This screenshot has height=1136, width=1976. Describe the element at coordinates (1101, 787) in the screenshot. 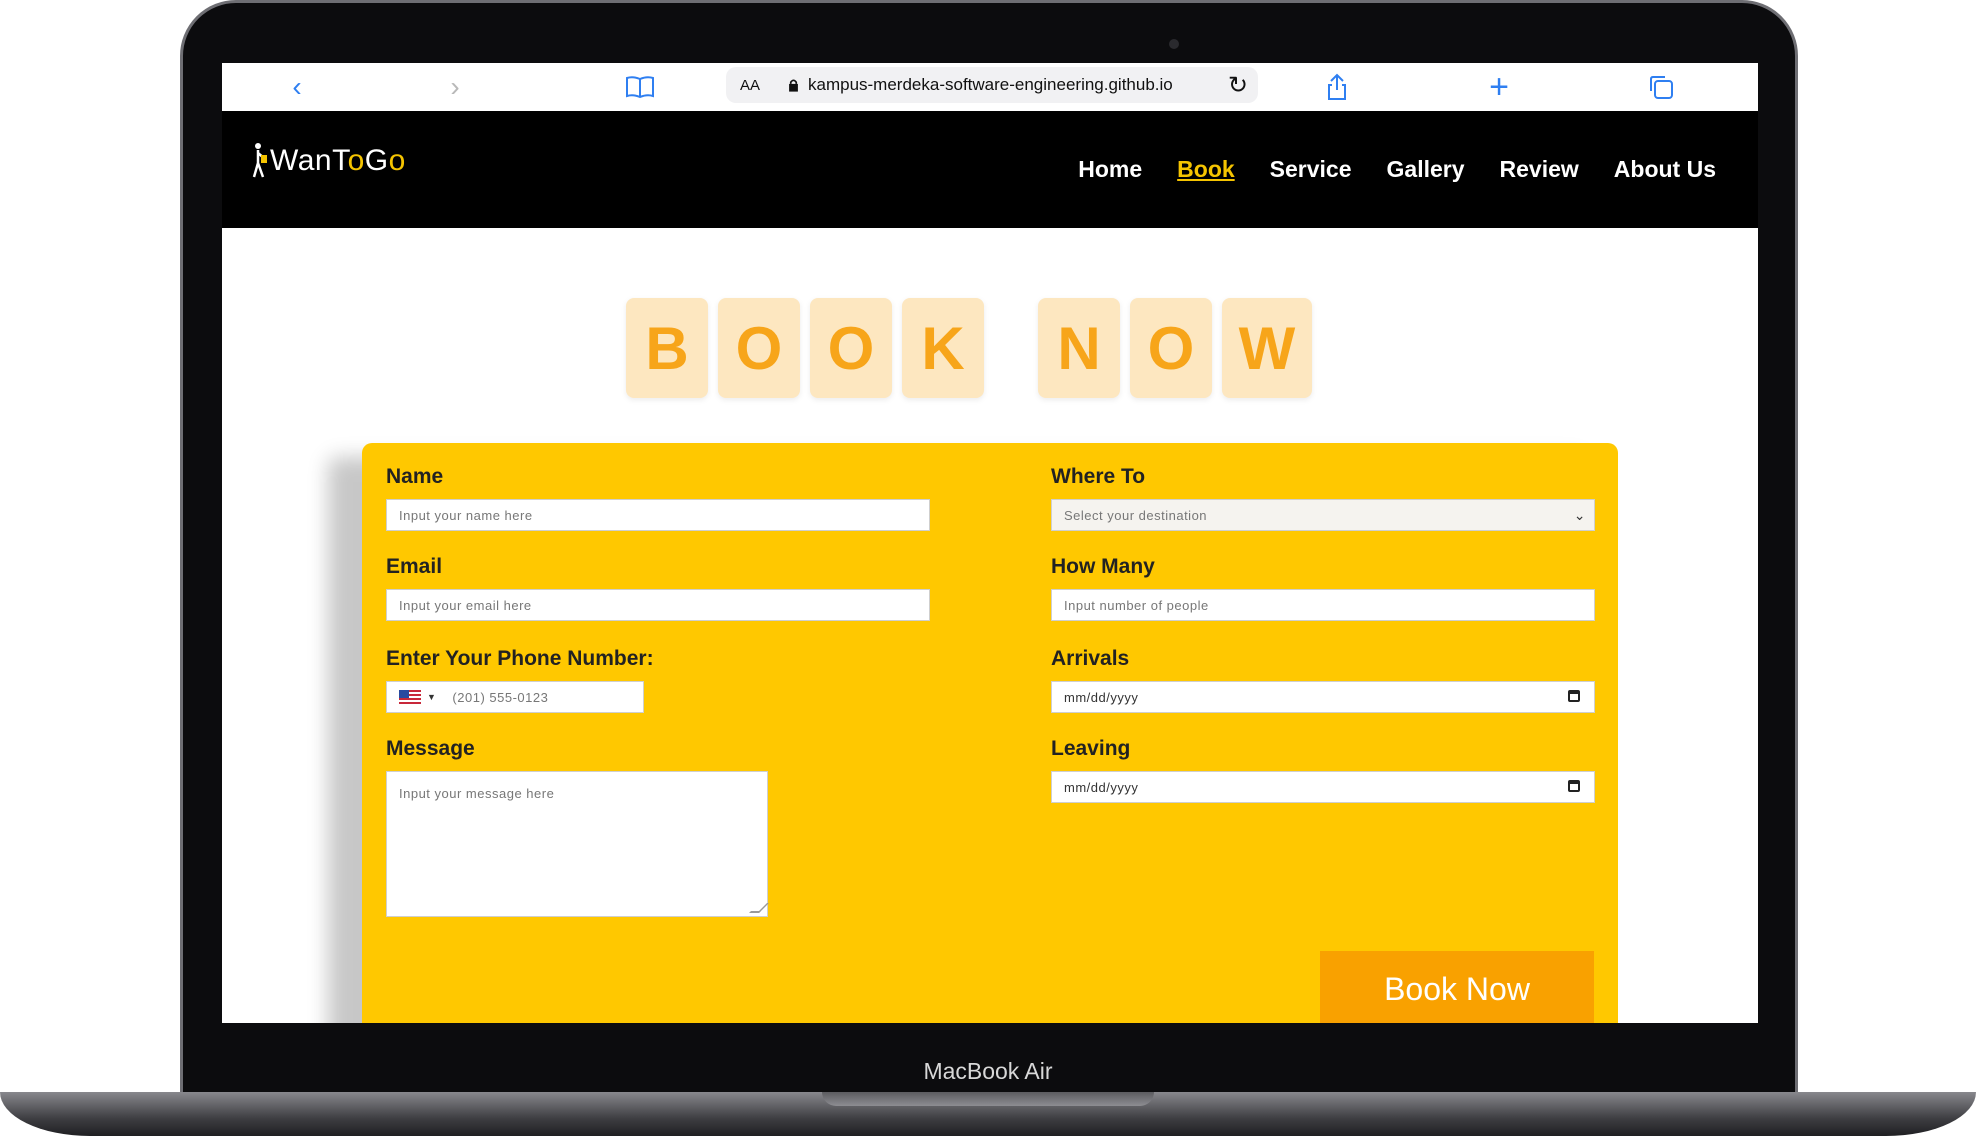

I see `leaving-placeholder: mm/dd/yyyy` at that location.